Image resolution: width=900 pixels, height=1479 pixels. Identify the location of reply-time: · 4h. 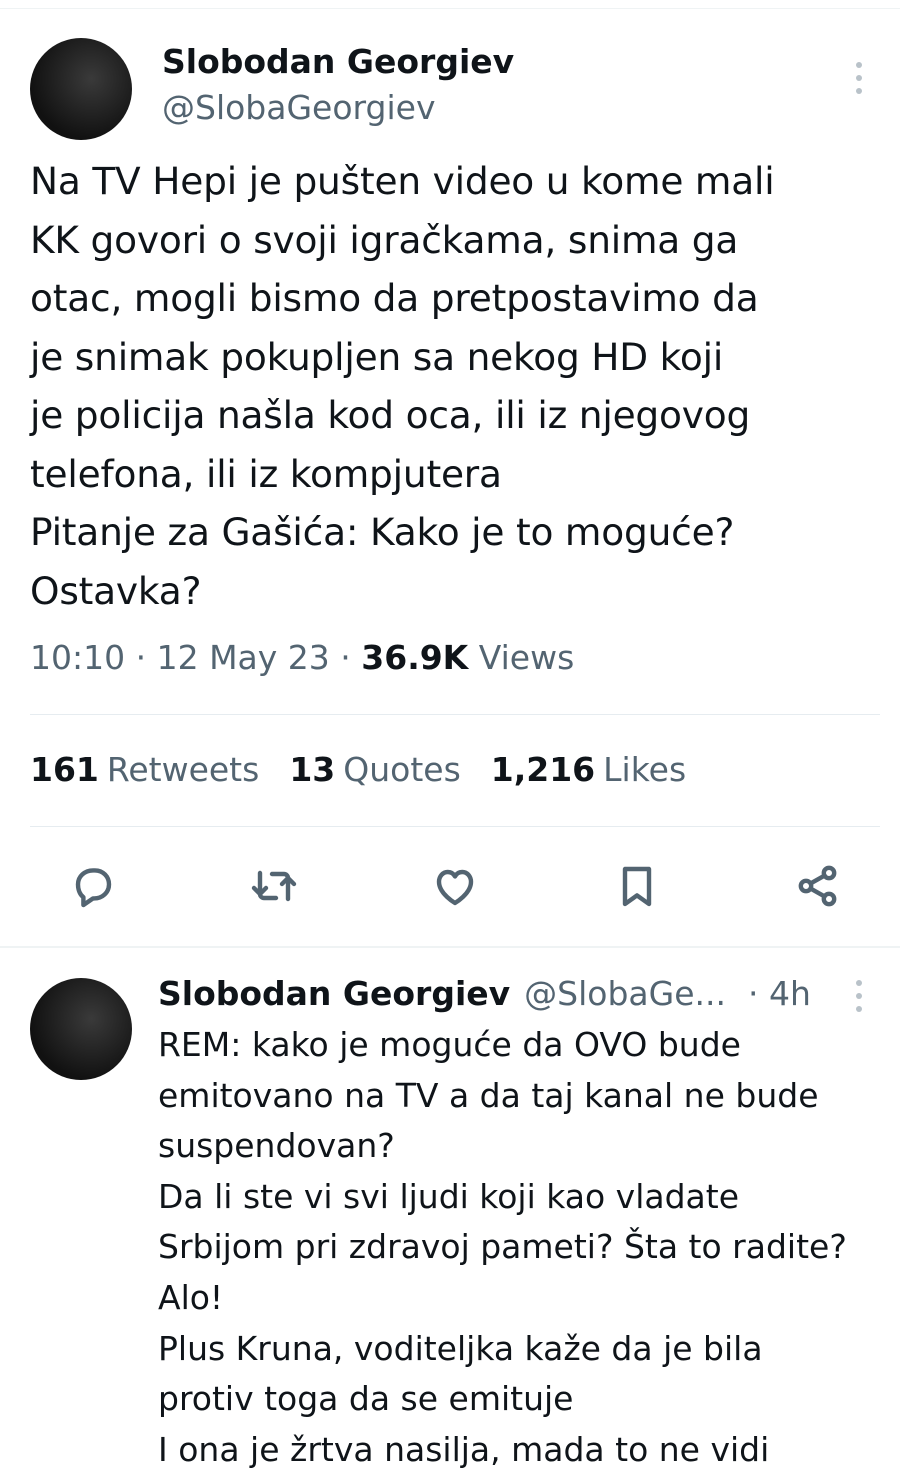
(779, 993).